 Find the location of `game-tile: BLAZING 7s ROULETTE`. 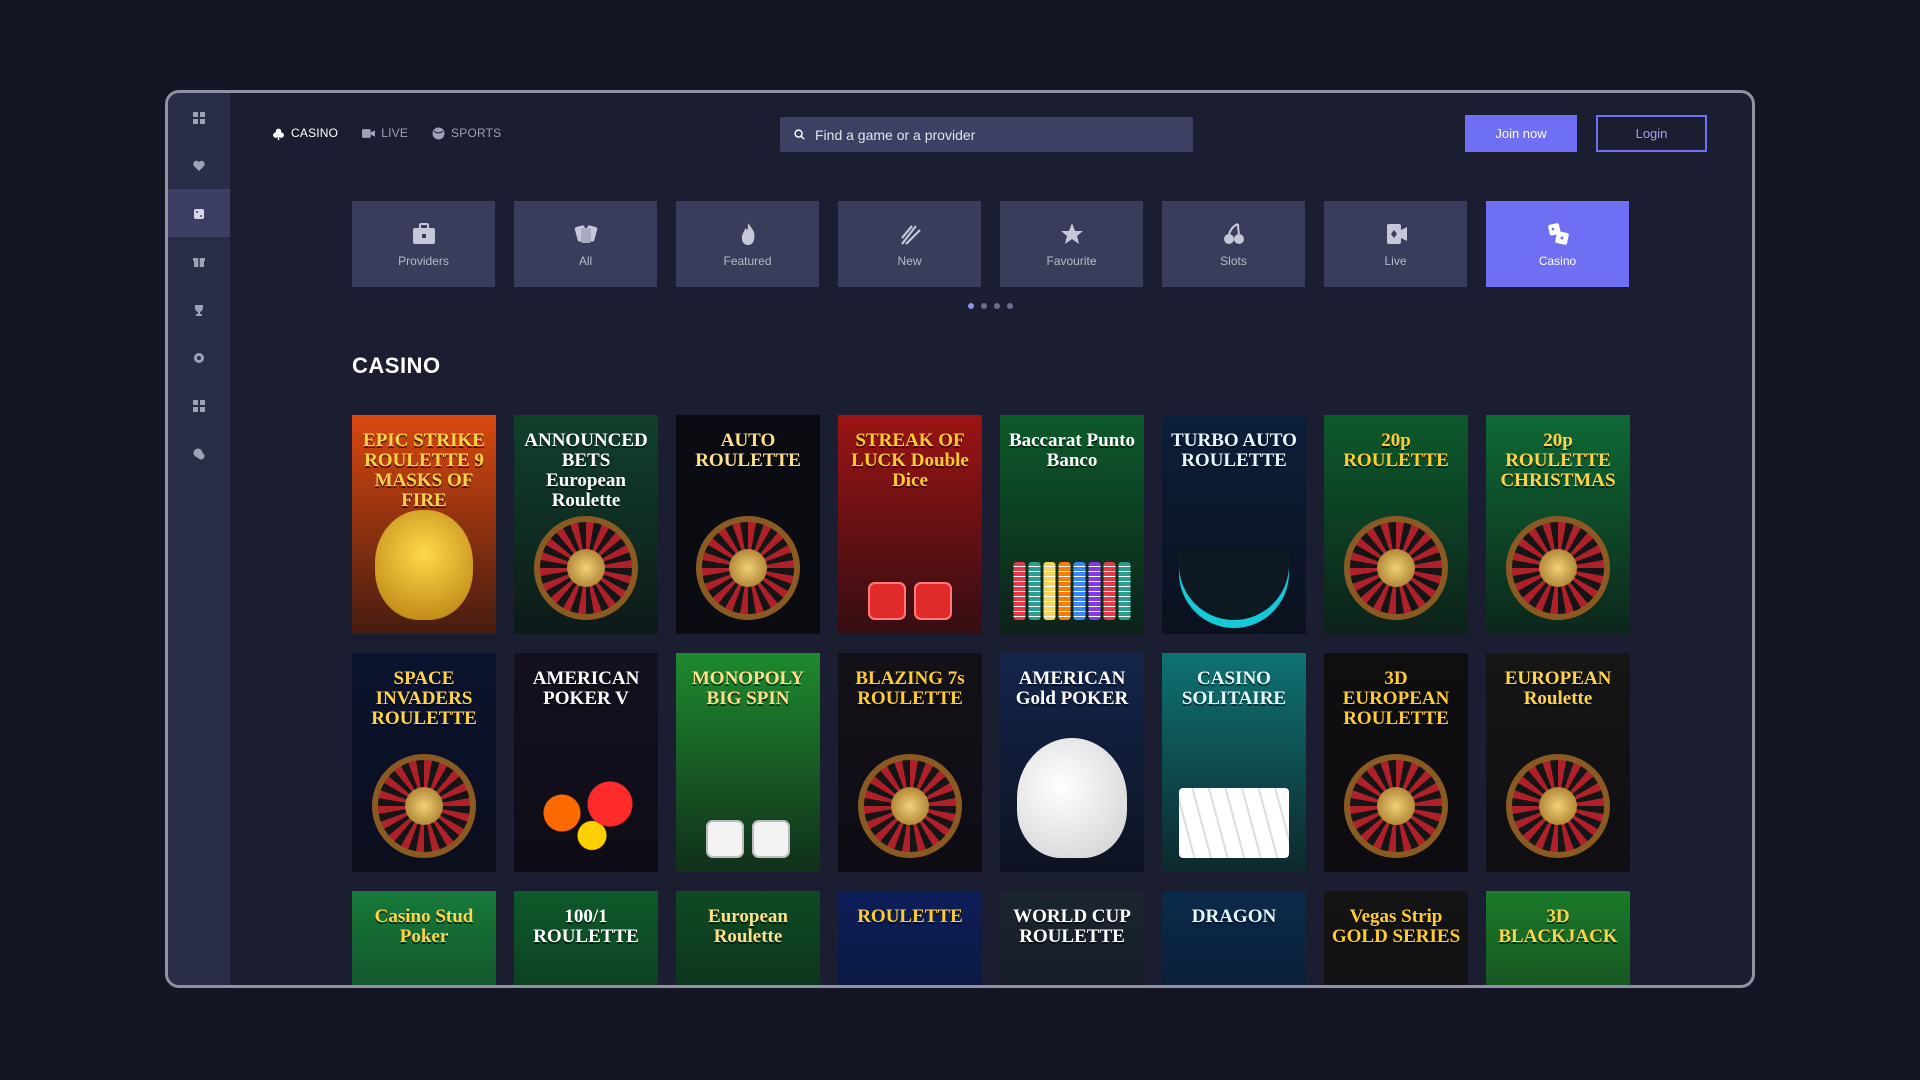

game-tile: BLAZING 7s ROULETTE is located at coordinates (910, 762).